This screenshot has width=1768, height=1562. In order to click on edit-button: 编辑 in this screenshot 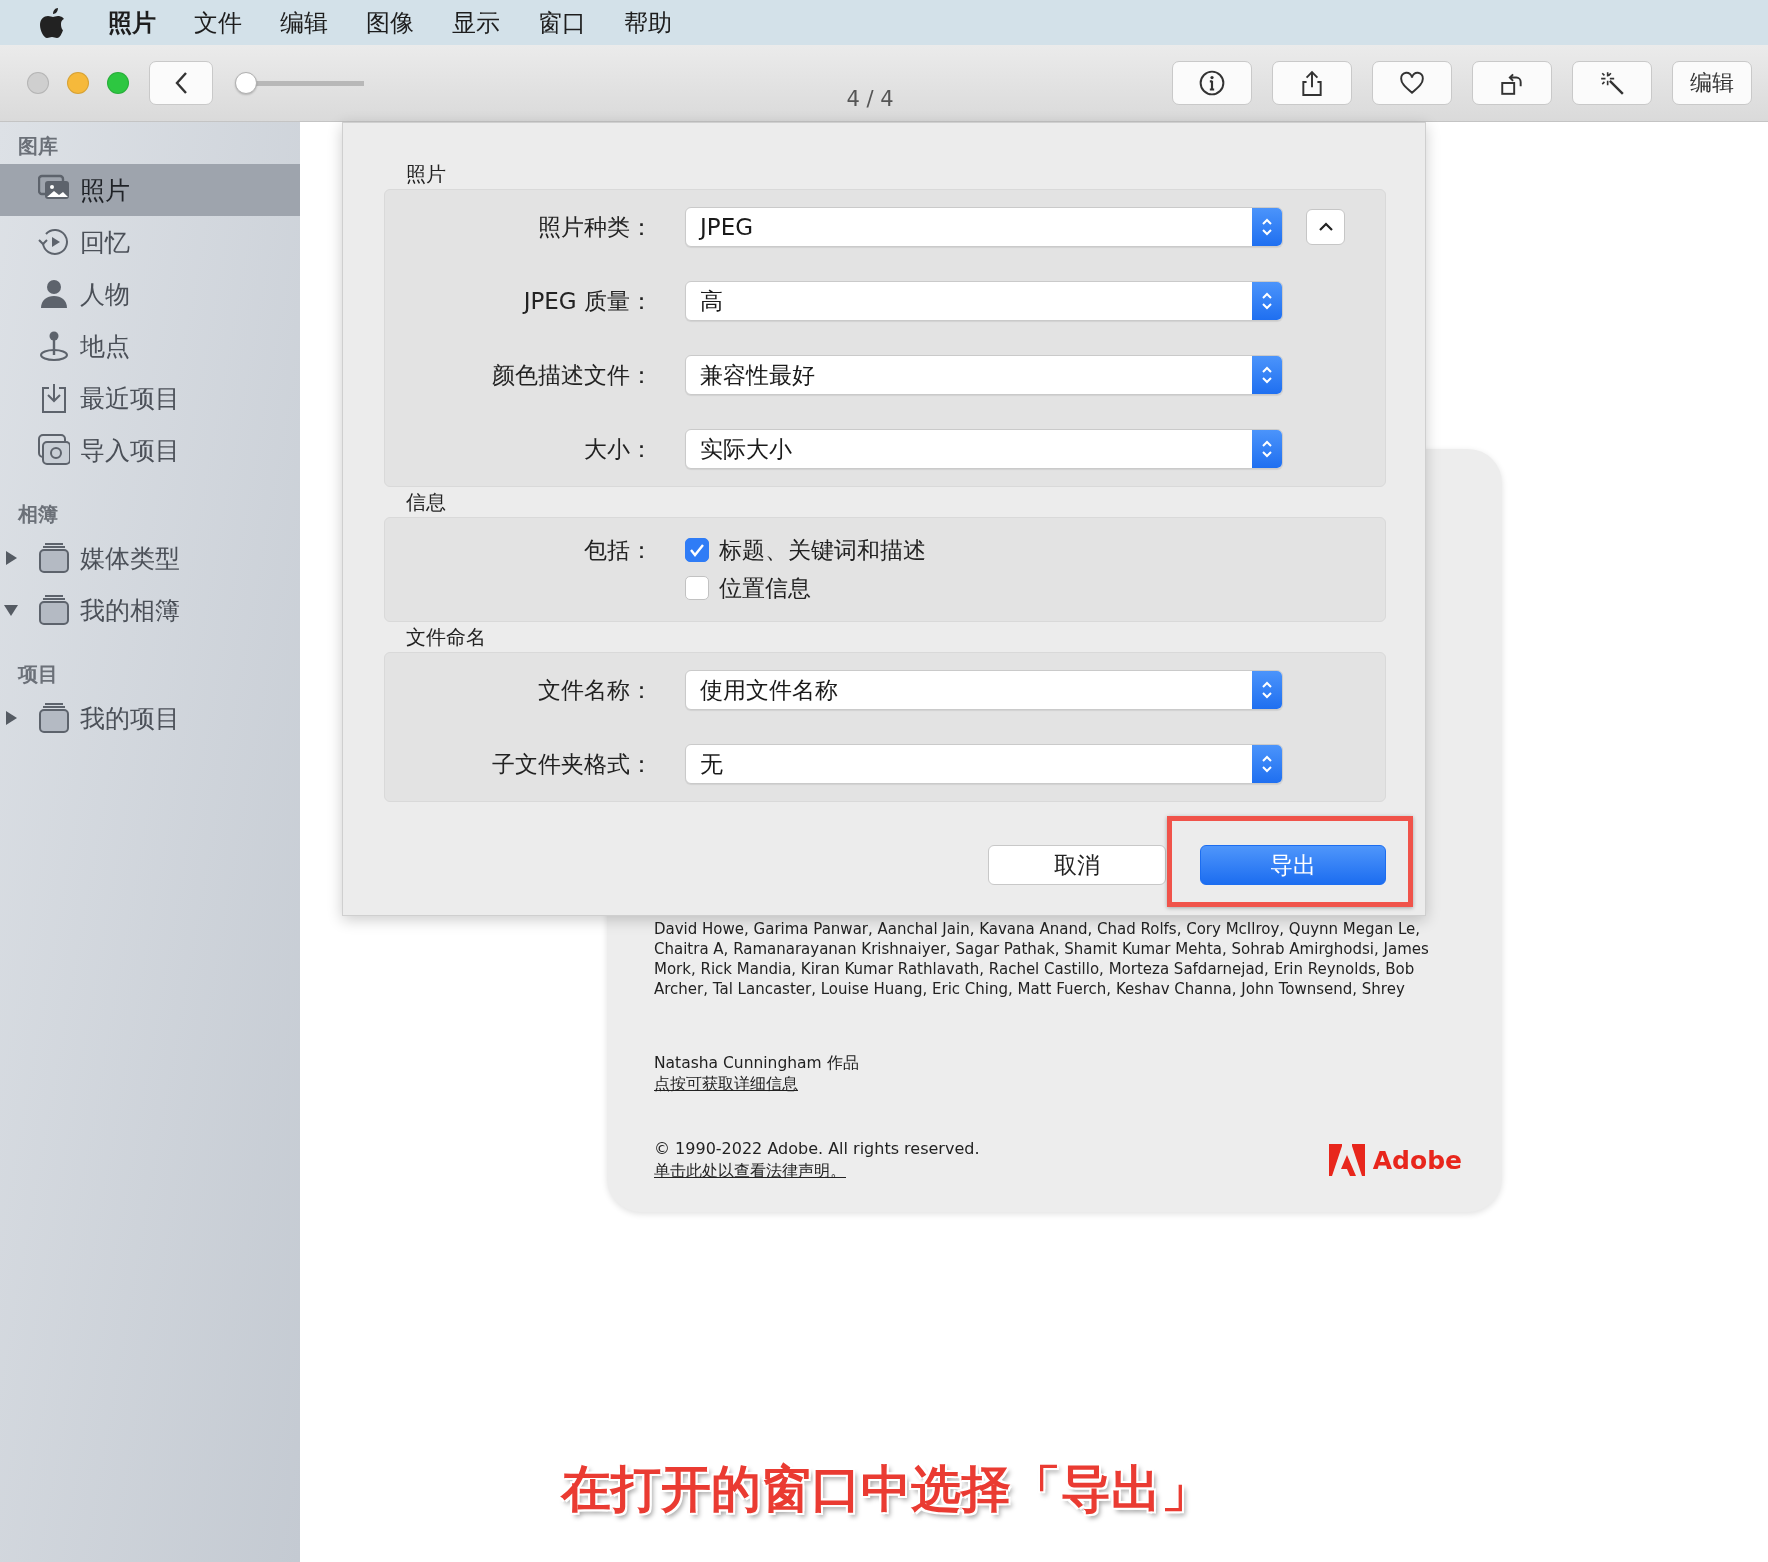, I will do `click(1712, 83)`.